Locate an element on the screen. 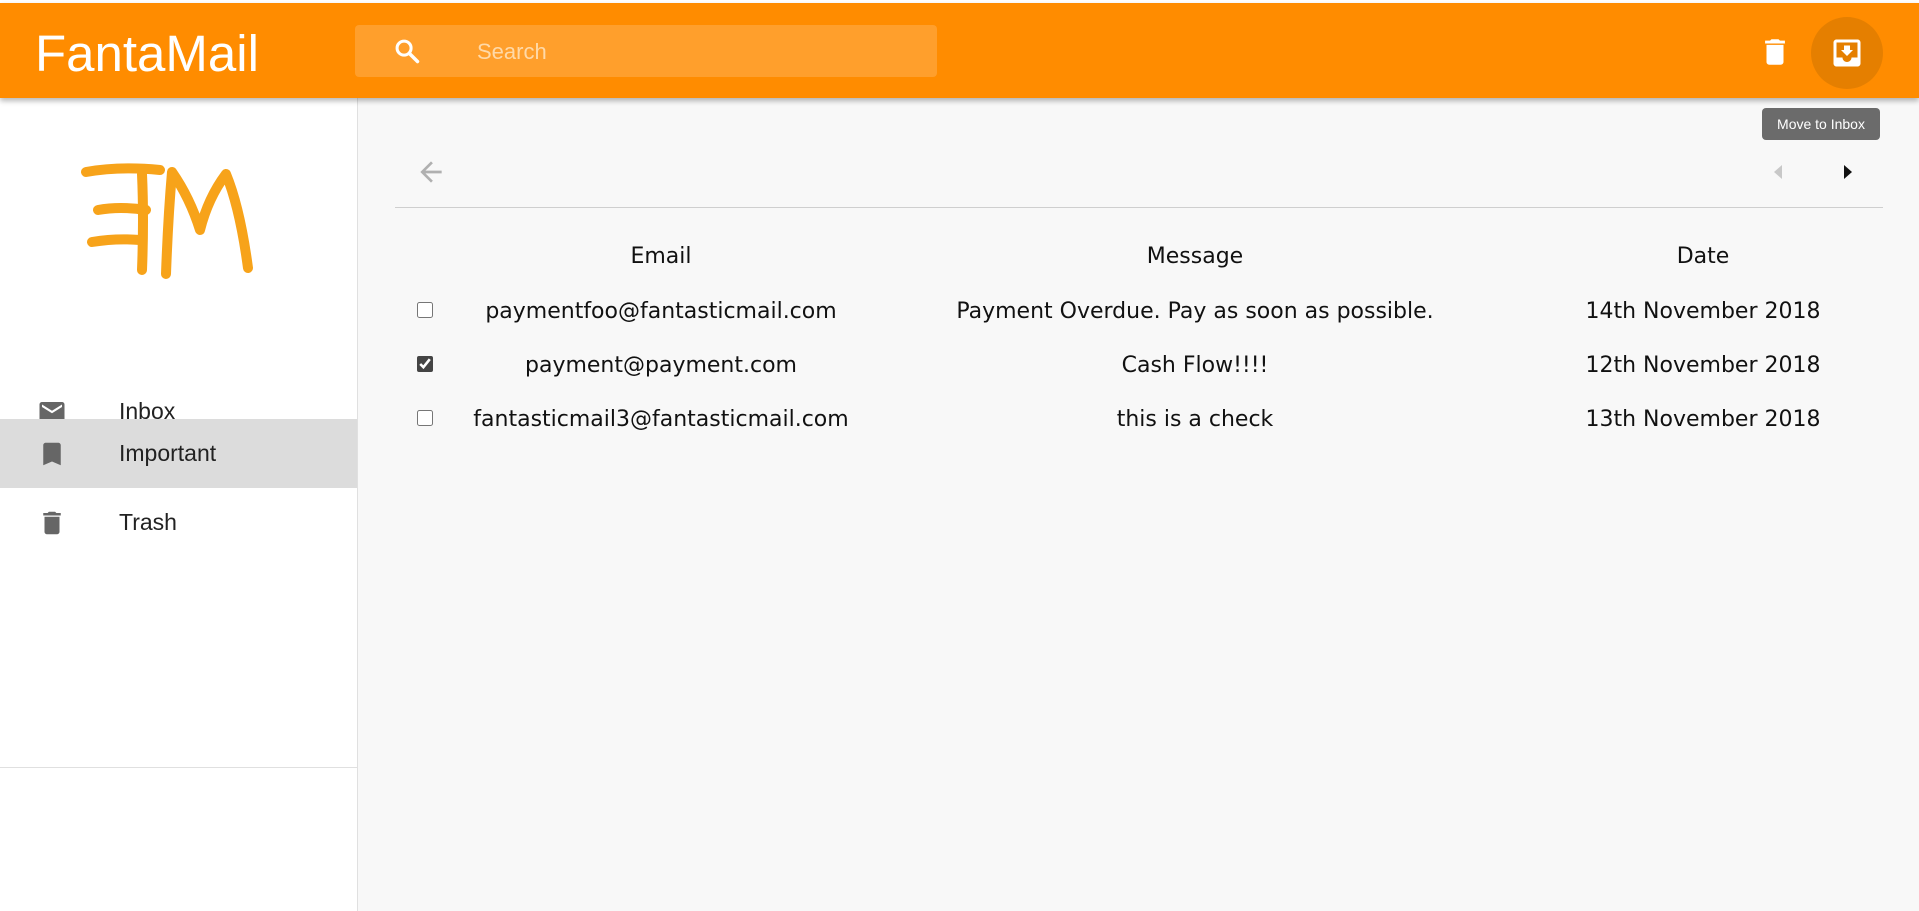  sidebar-item-trash: Trash is located at coordinates (178, 522).